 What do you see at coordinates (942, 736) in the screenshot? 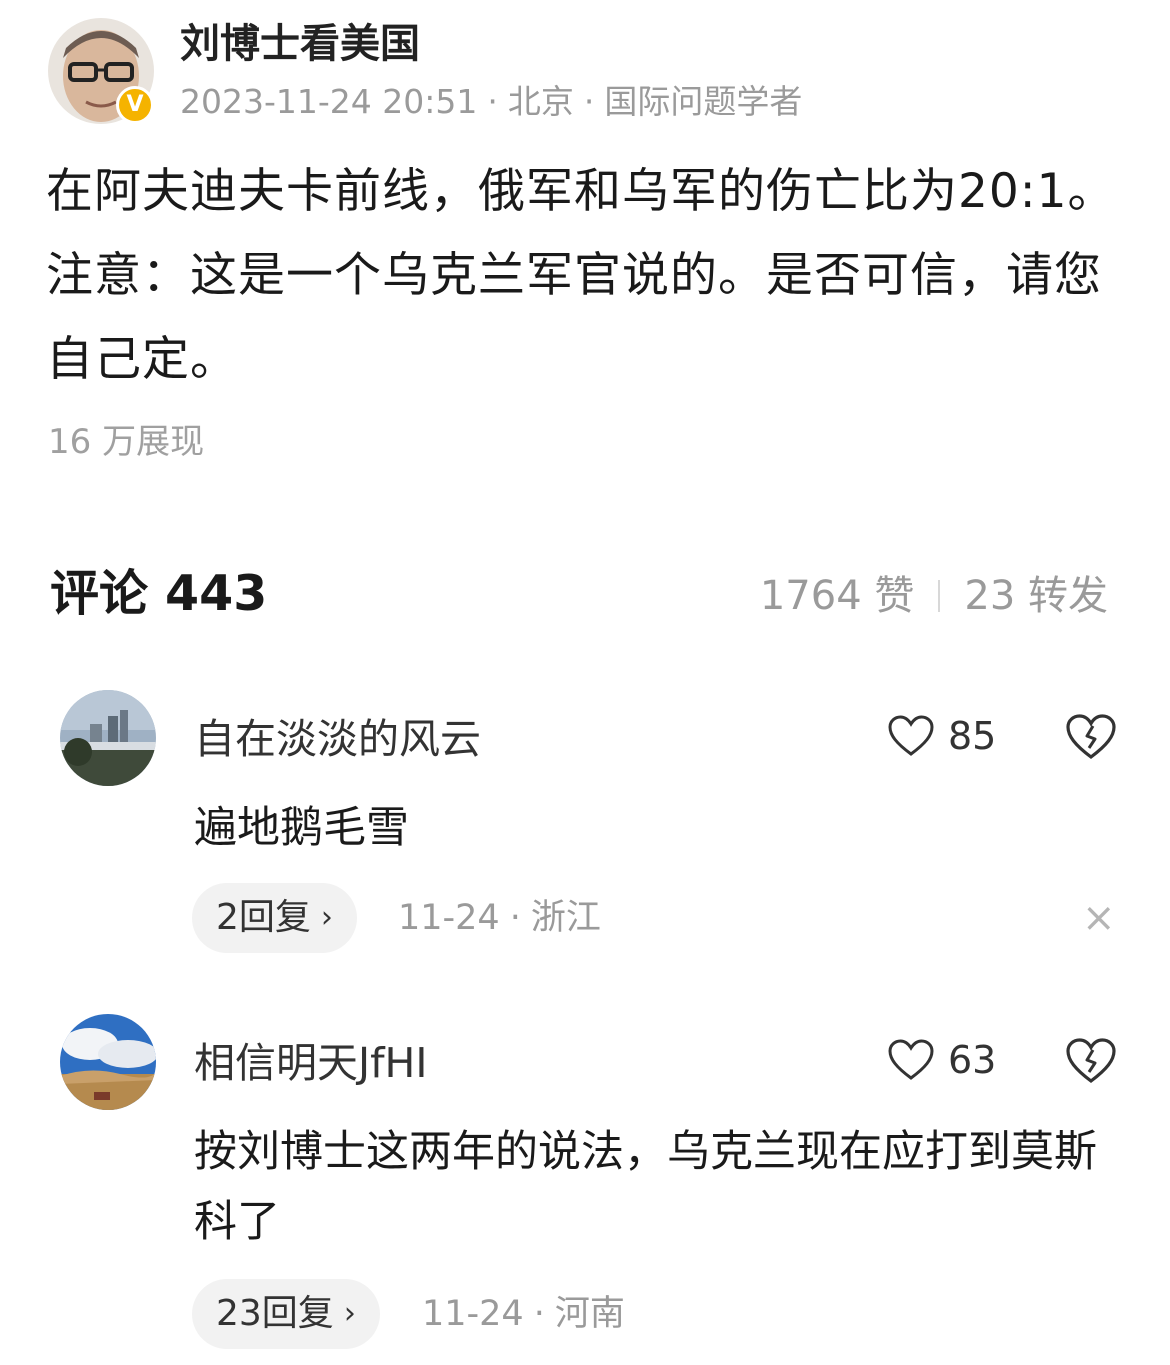
I see `comment-like-button: 85` at bounding box center [942, 736].